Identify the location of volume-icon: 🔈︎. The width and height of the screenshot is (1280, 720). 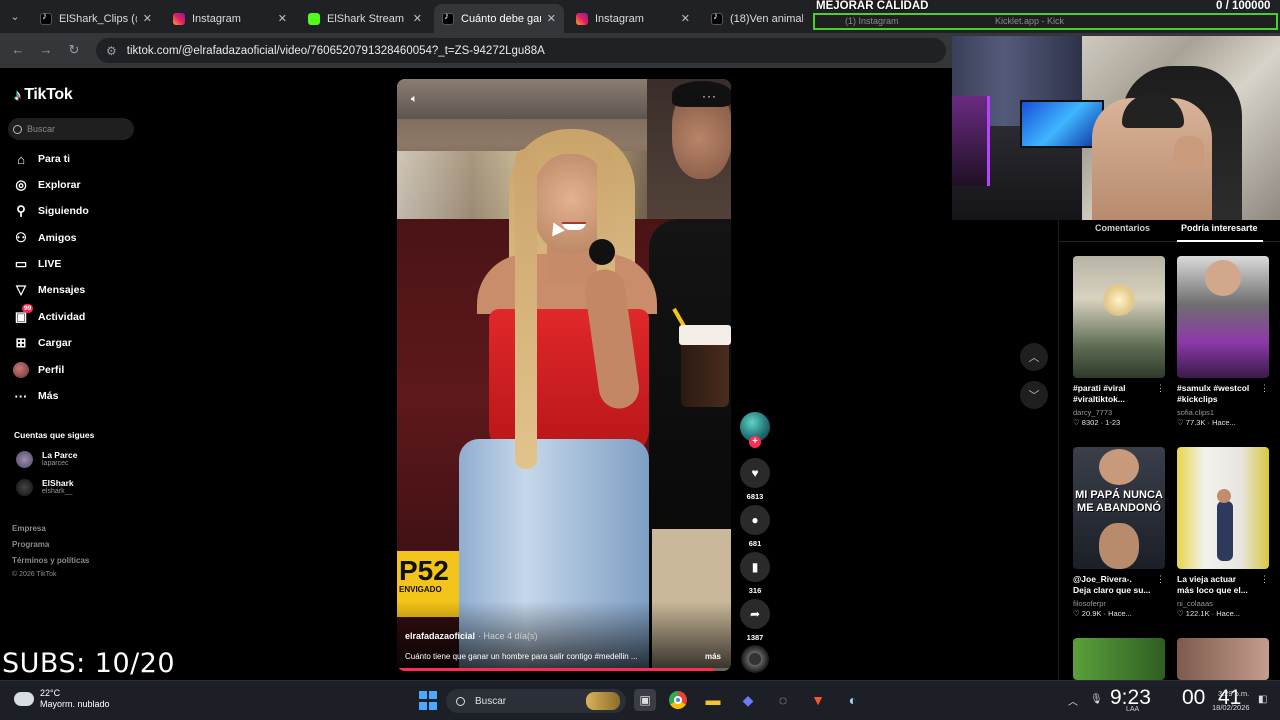
(414, 99).